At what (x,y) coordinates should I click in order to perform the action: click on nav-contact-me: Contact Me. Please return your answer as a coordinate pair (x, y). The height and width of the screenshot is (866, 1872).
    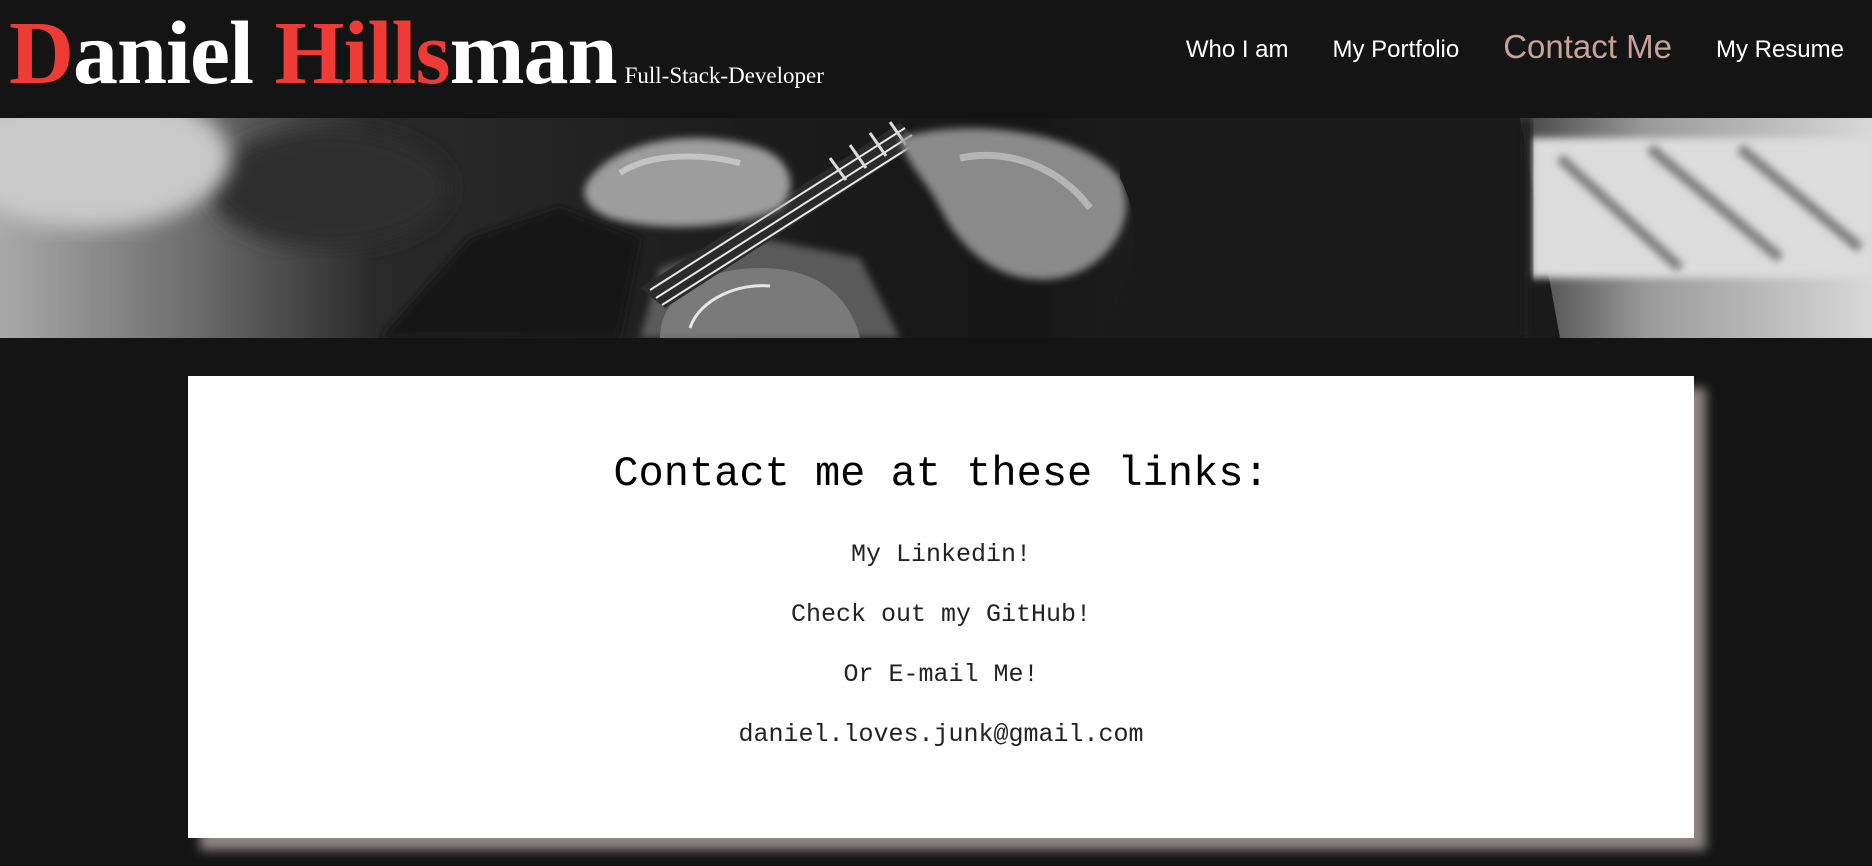
    Looking at the image, I should click on (1587, 47).